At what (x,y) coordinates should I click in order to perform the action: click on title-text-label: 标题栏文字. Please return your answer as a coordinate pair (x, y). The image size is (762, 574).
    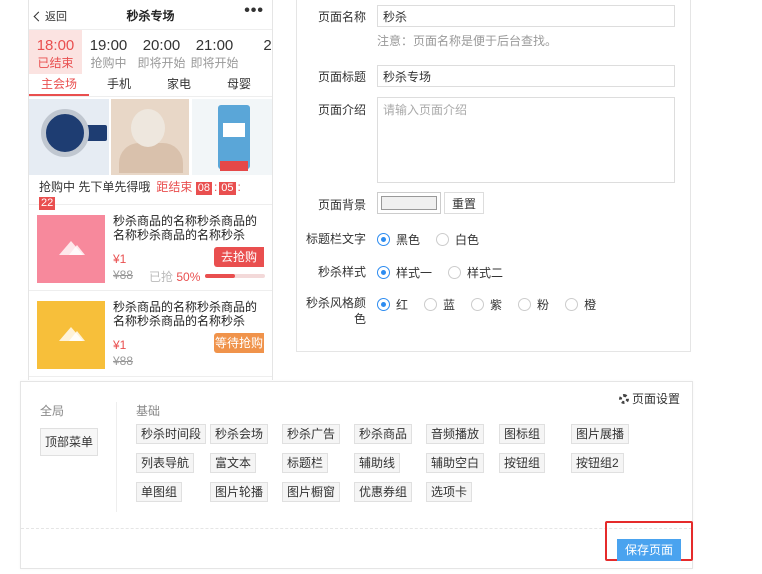
    Looking at the image, I should click on (335, 239).